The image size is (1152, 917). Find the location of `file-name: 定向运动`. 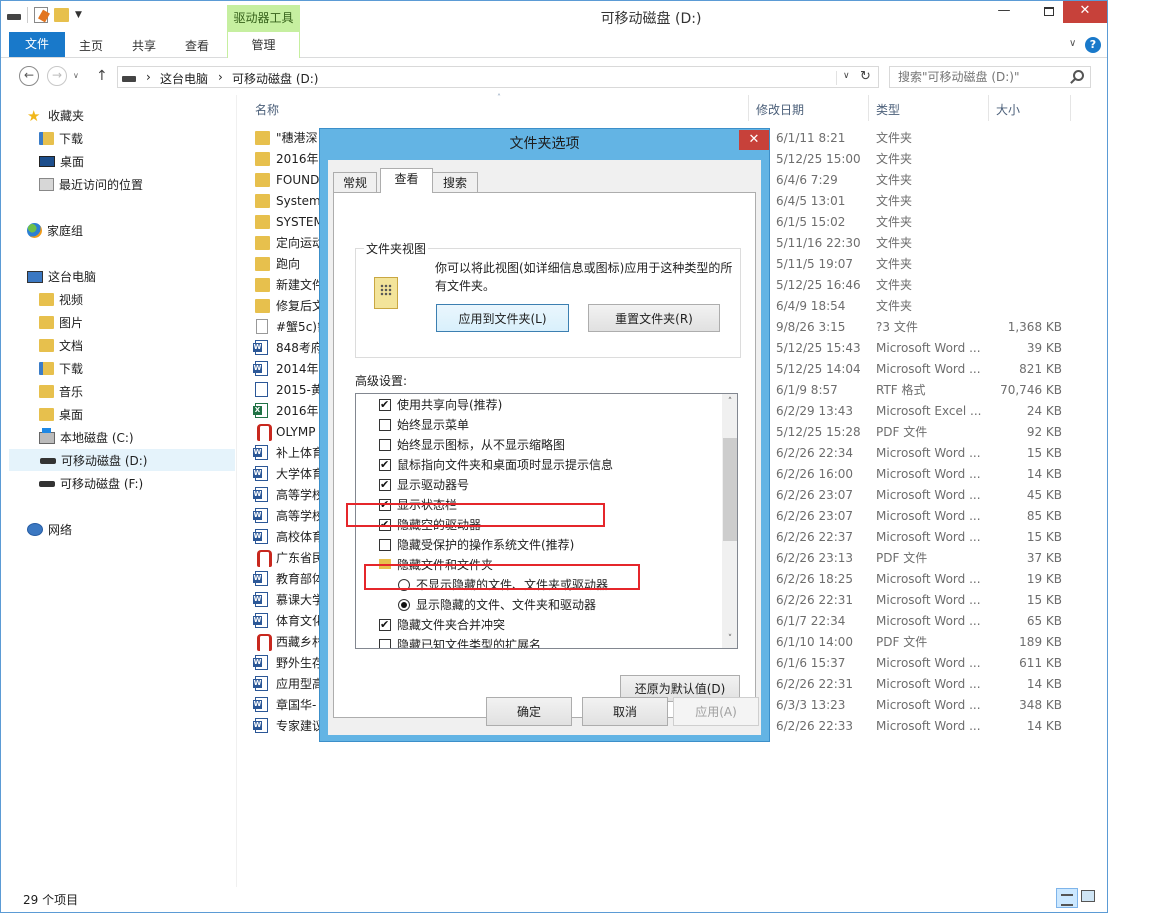

file-name: 定向运动 is located at coordinates (300, 243).